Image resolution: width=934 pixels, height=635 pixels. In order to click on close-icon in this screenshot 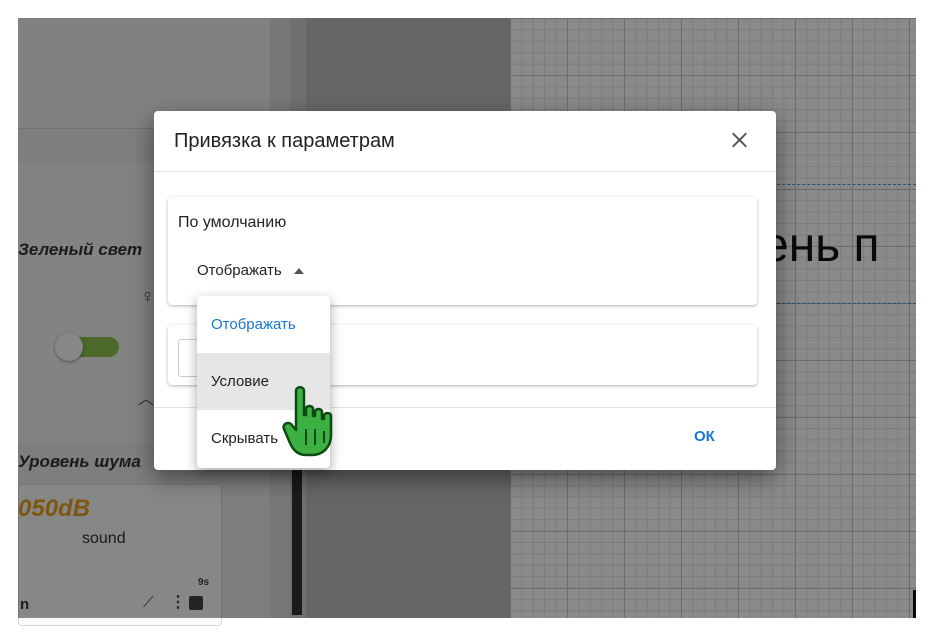, I will do `click(740, 140)`.